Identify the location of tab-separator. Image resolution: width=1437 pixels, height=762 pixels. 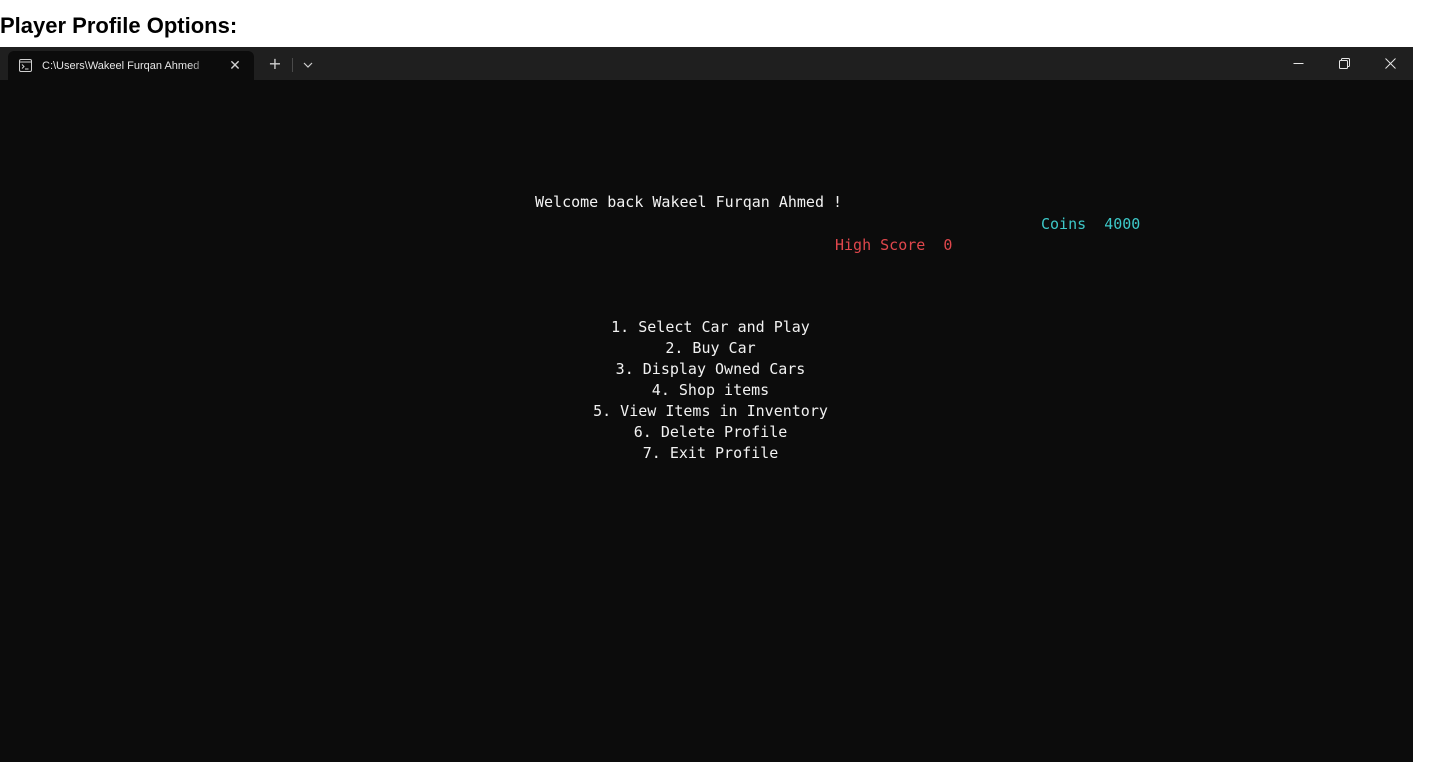
(292, 65).